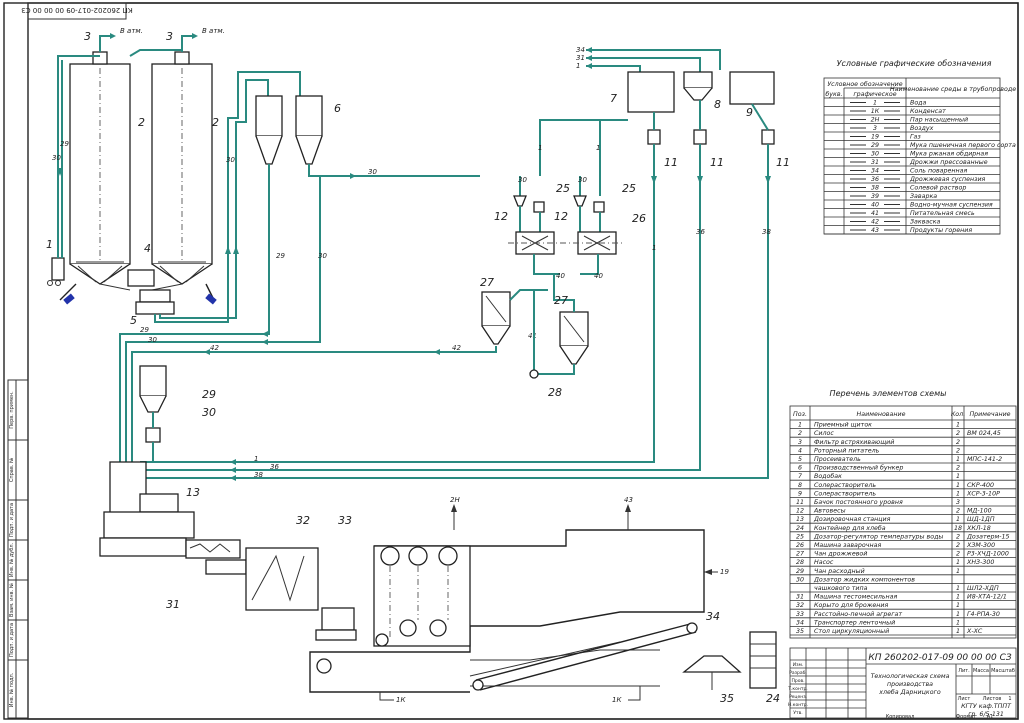  I want to click on spec-name: Водобак, so click(828, 476).